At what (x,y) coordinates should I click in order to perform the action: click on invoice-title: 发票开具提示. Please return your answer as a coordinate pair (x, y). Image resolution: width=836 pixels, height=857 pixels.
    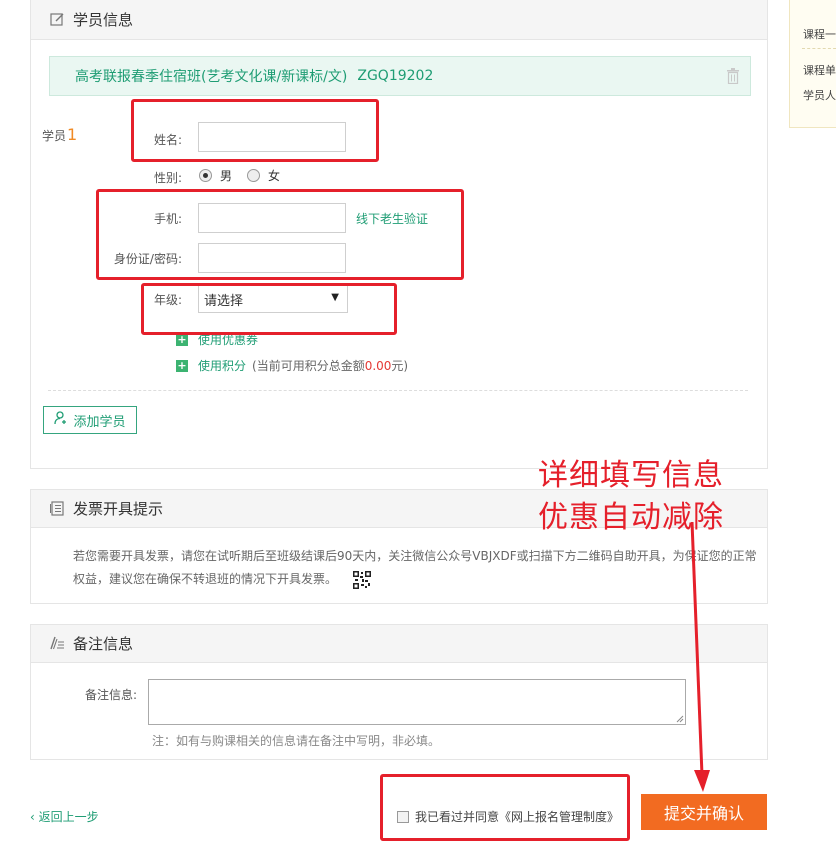
    Looking at the image, I should click on (118, 509).